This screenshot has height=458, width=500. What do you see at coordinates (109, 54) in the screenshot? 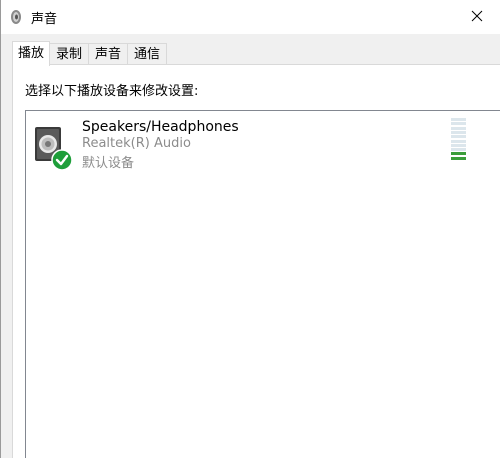
I see `tab-sounds: 声音` at bounding box center [109, 54].